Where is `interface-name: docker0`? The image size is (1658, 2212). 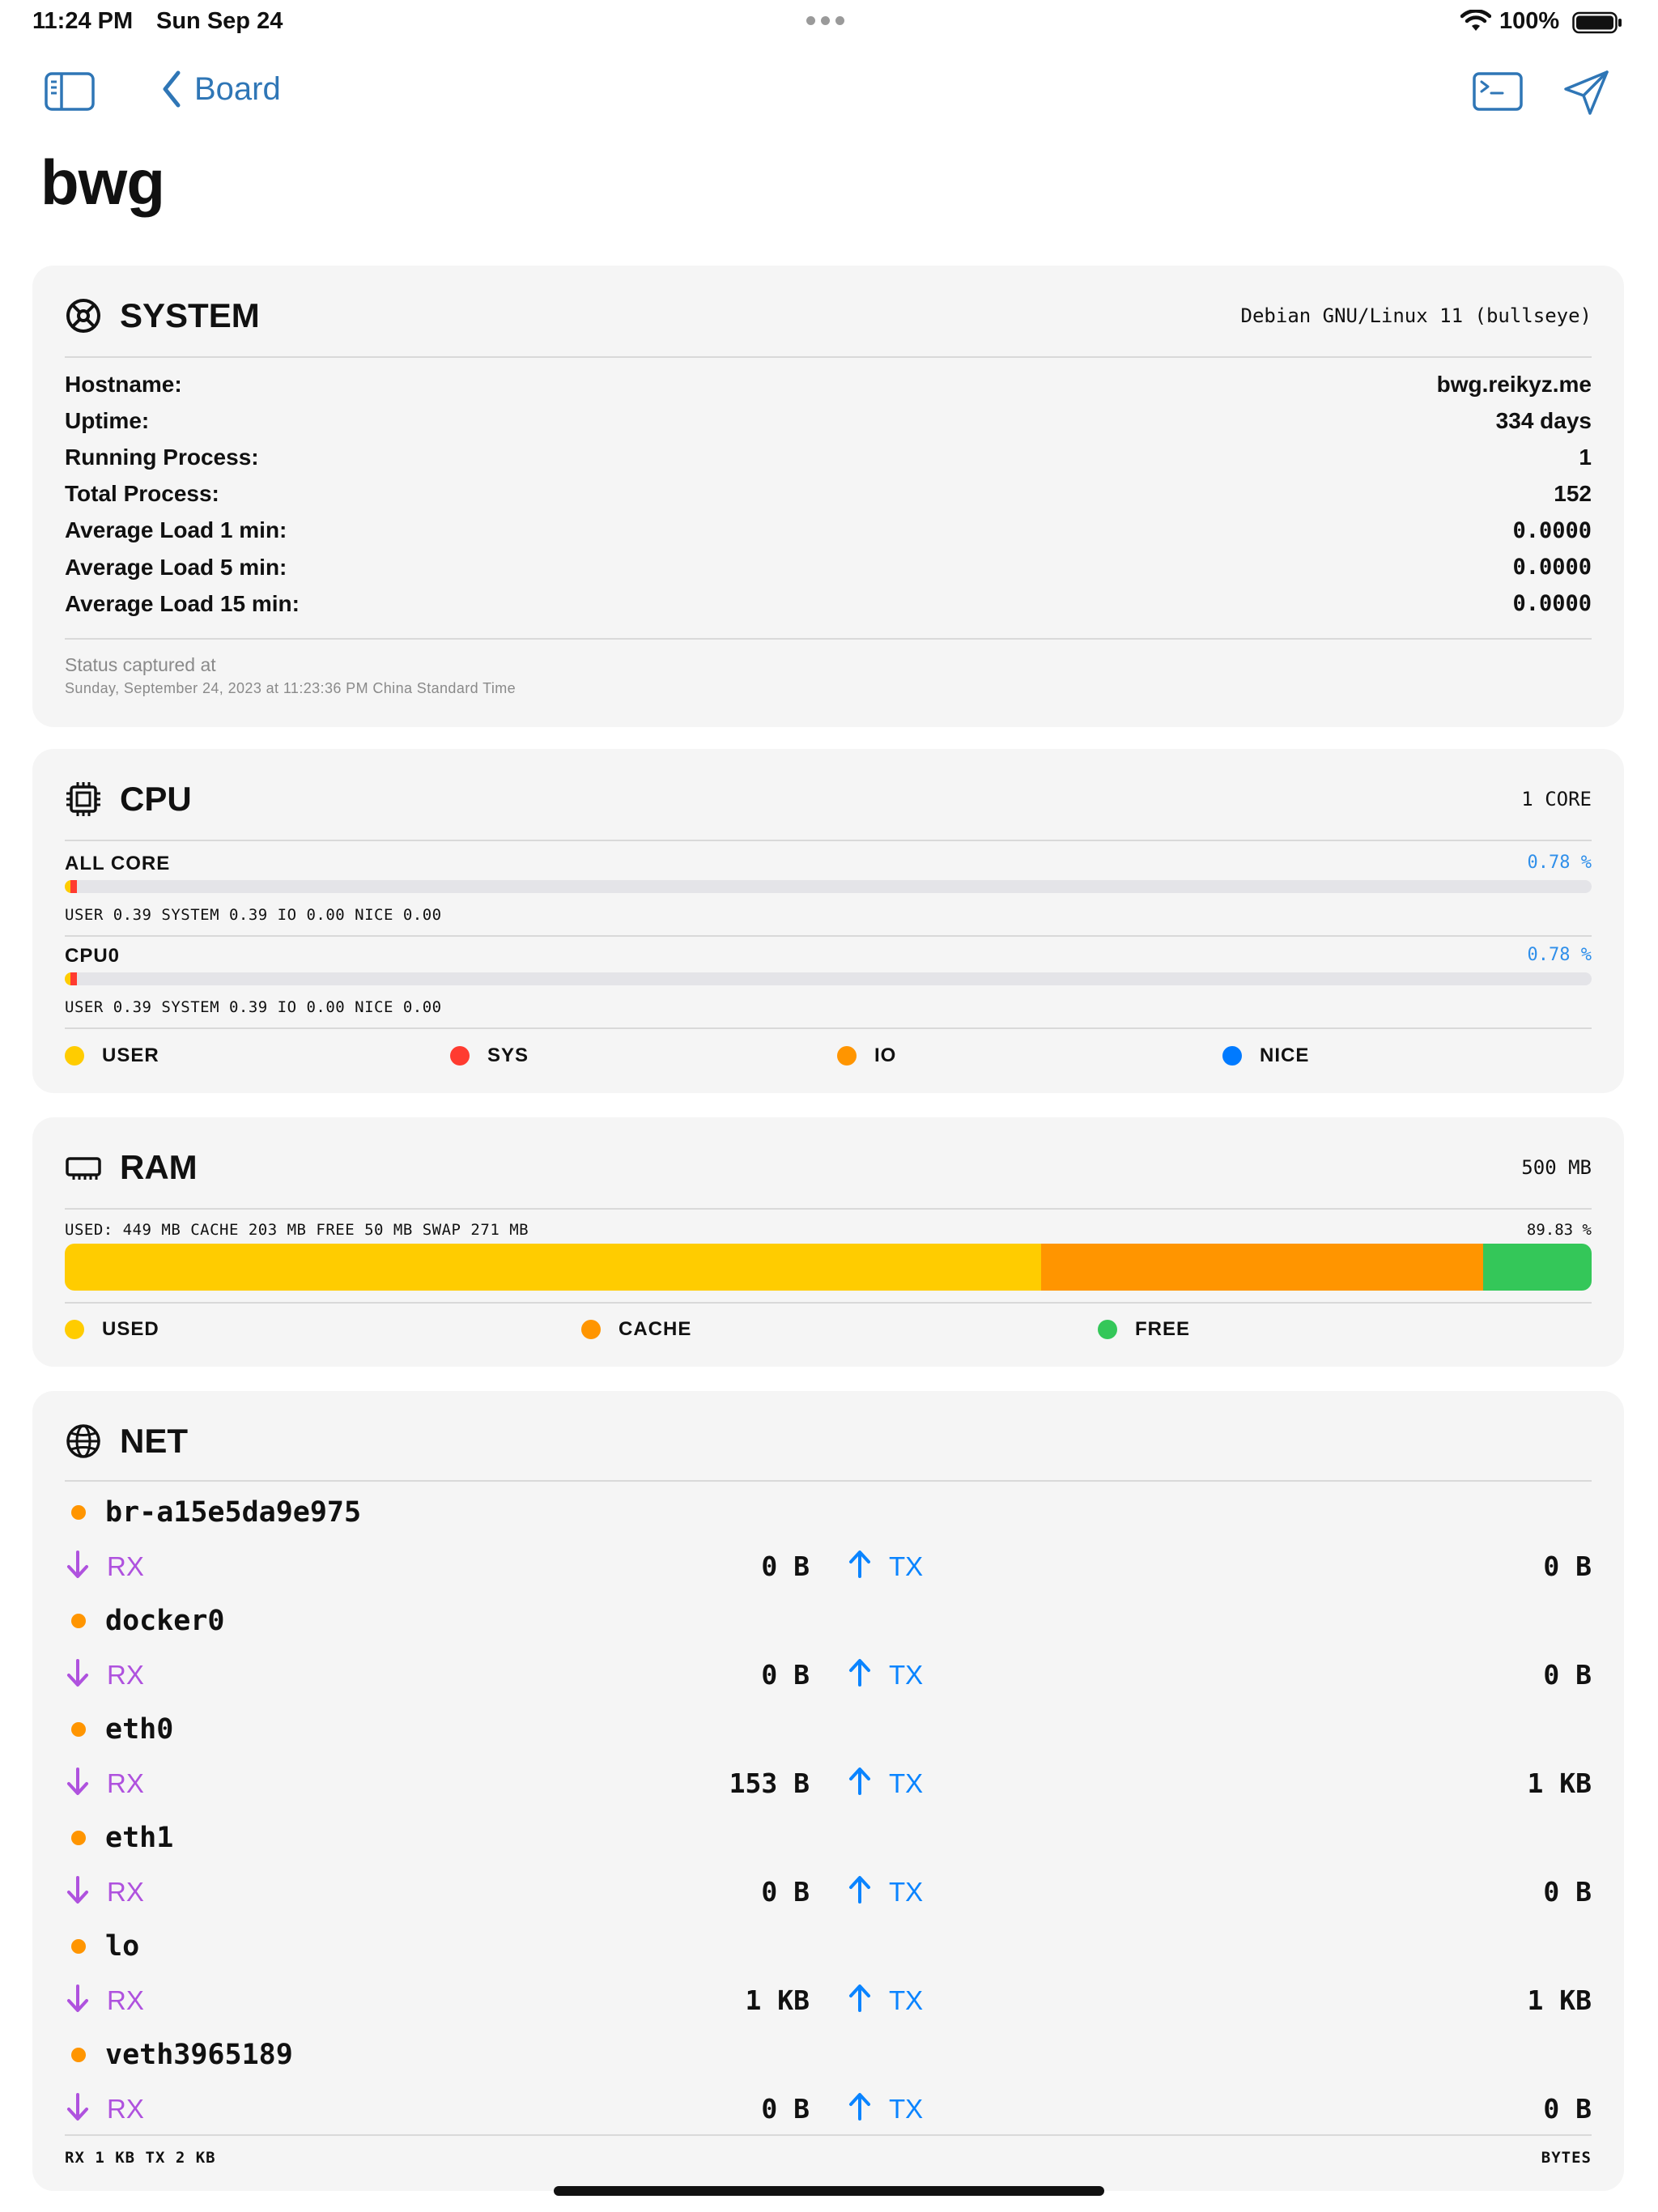 interface-name: docker0 is located at coordinates (165, 1621).